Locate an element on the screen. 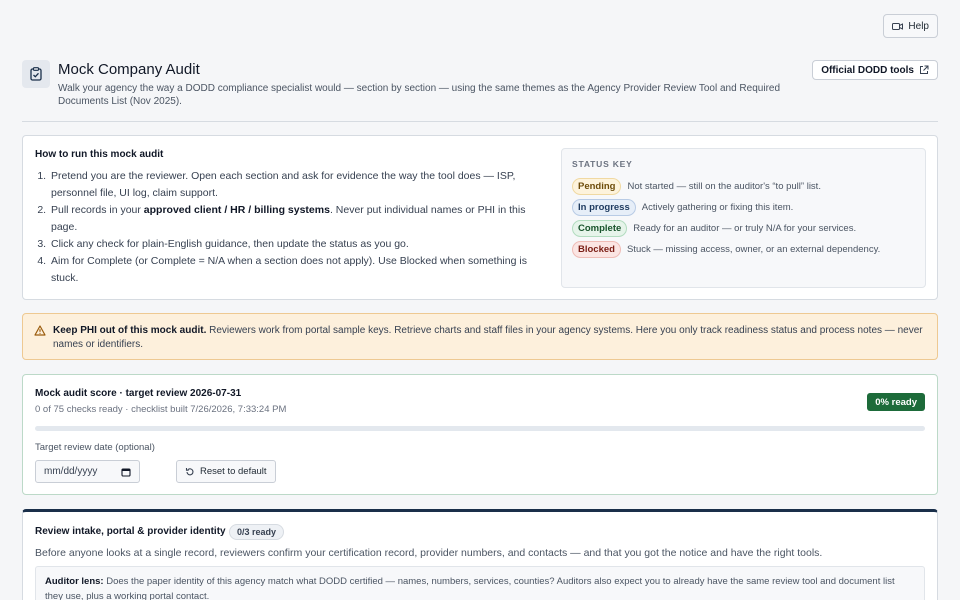 The image size is (960, 600). clipboard-check-icon is located at coordinates (36, 74).